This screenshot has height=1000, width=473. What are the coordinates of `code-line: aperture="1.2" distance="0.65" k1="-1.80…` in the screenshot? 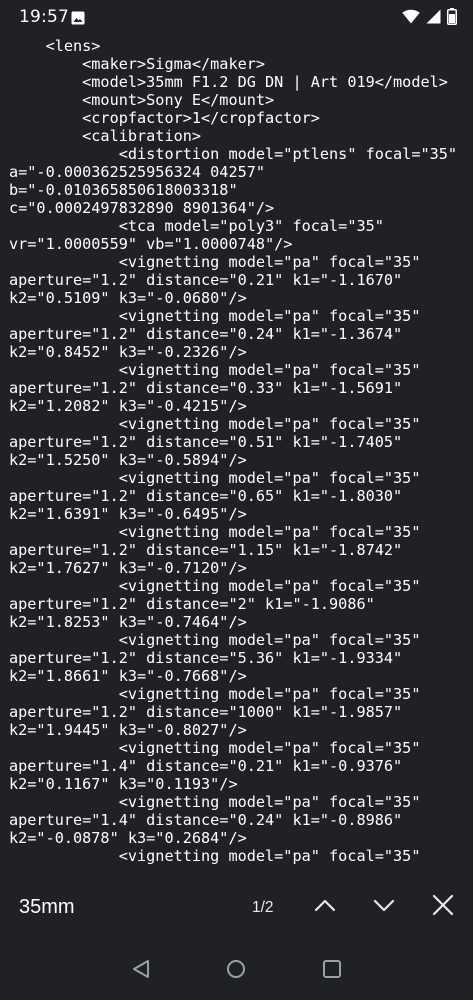 It's located at (206, 496).